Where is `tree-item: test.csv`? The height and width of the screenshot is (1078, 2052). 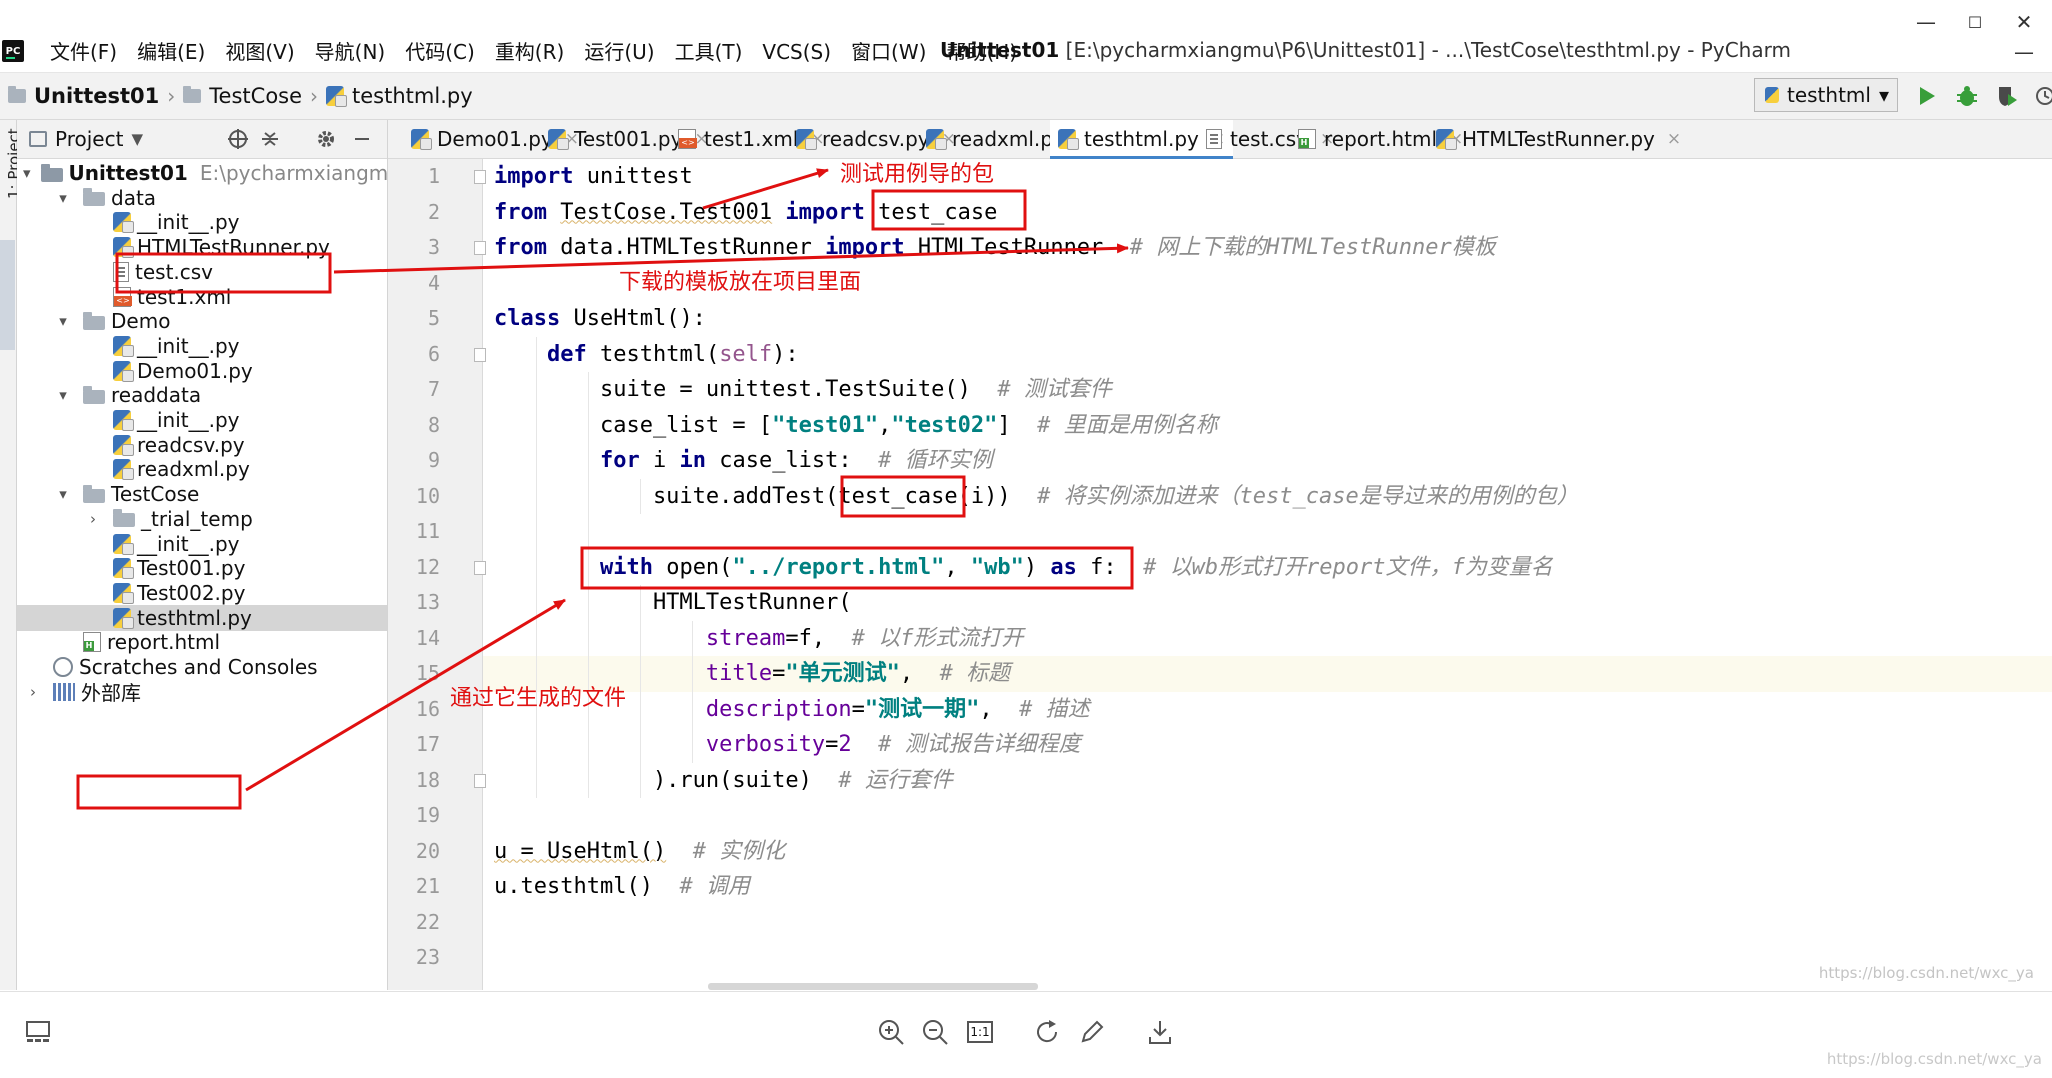 tree-item: test.csv is located at coordinates (202, 272).